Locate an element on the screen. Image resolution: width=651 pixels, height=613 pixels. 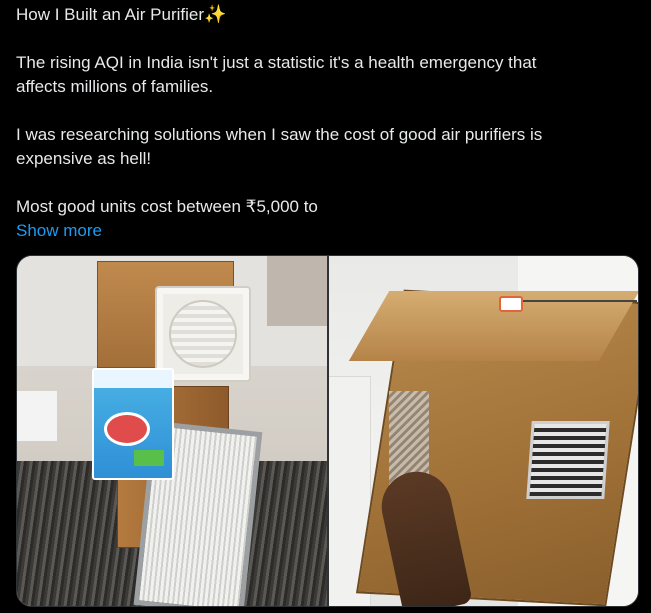
paragraph-1-line-2: affects millions of families. is located at coordinates (115, 86).